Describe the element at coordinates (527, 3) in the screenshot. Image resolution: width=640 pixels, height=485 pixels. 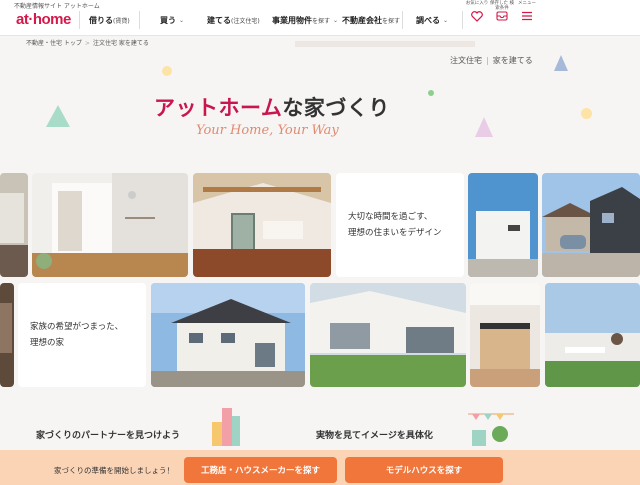
I see `menu-label: メニュー` at that location.